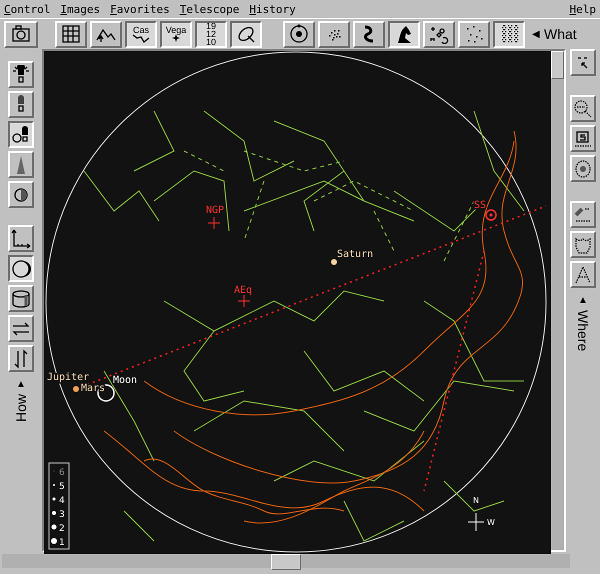  I want to click on framed-object-icon, so click(583, 138).